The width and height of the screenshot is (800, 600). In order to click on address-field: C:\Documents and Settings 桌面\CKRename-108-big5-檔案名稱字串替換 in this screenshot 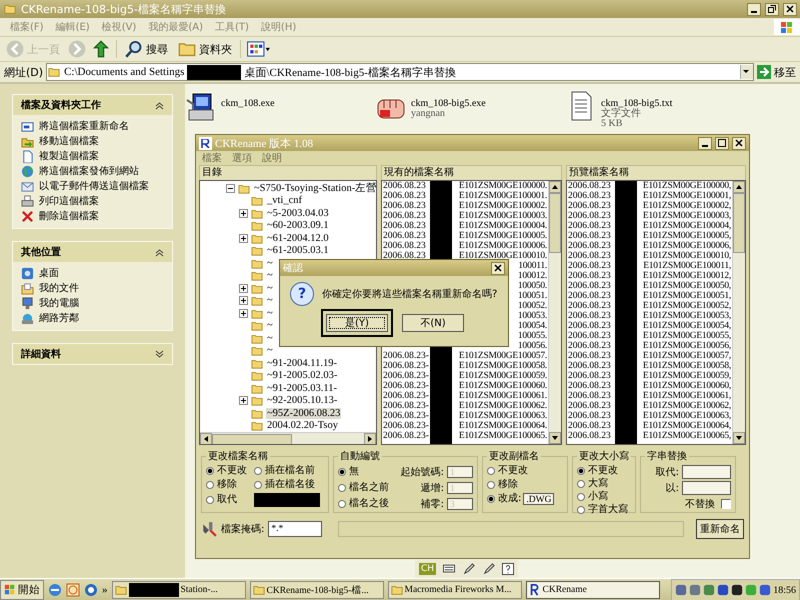, I will do `click(400, 72)`.